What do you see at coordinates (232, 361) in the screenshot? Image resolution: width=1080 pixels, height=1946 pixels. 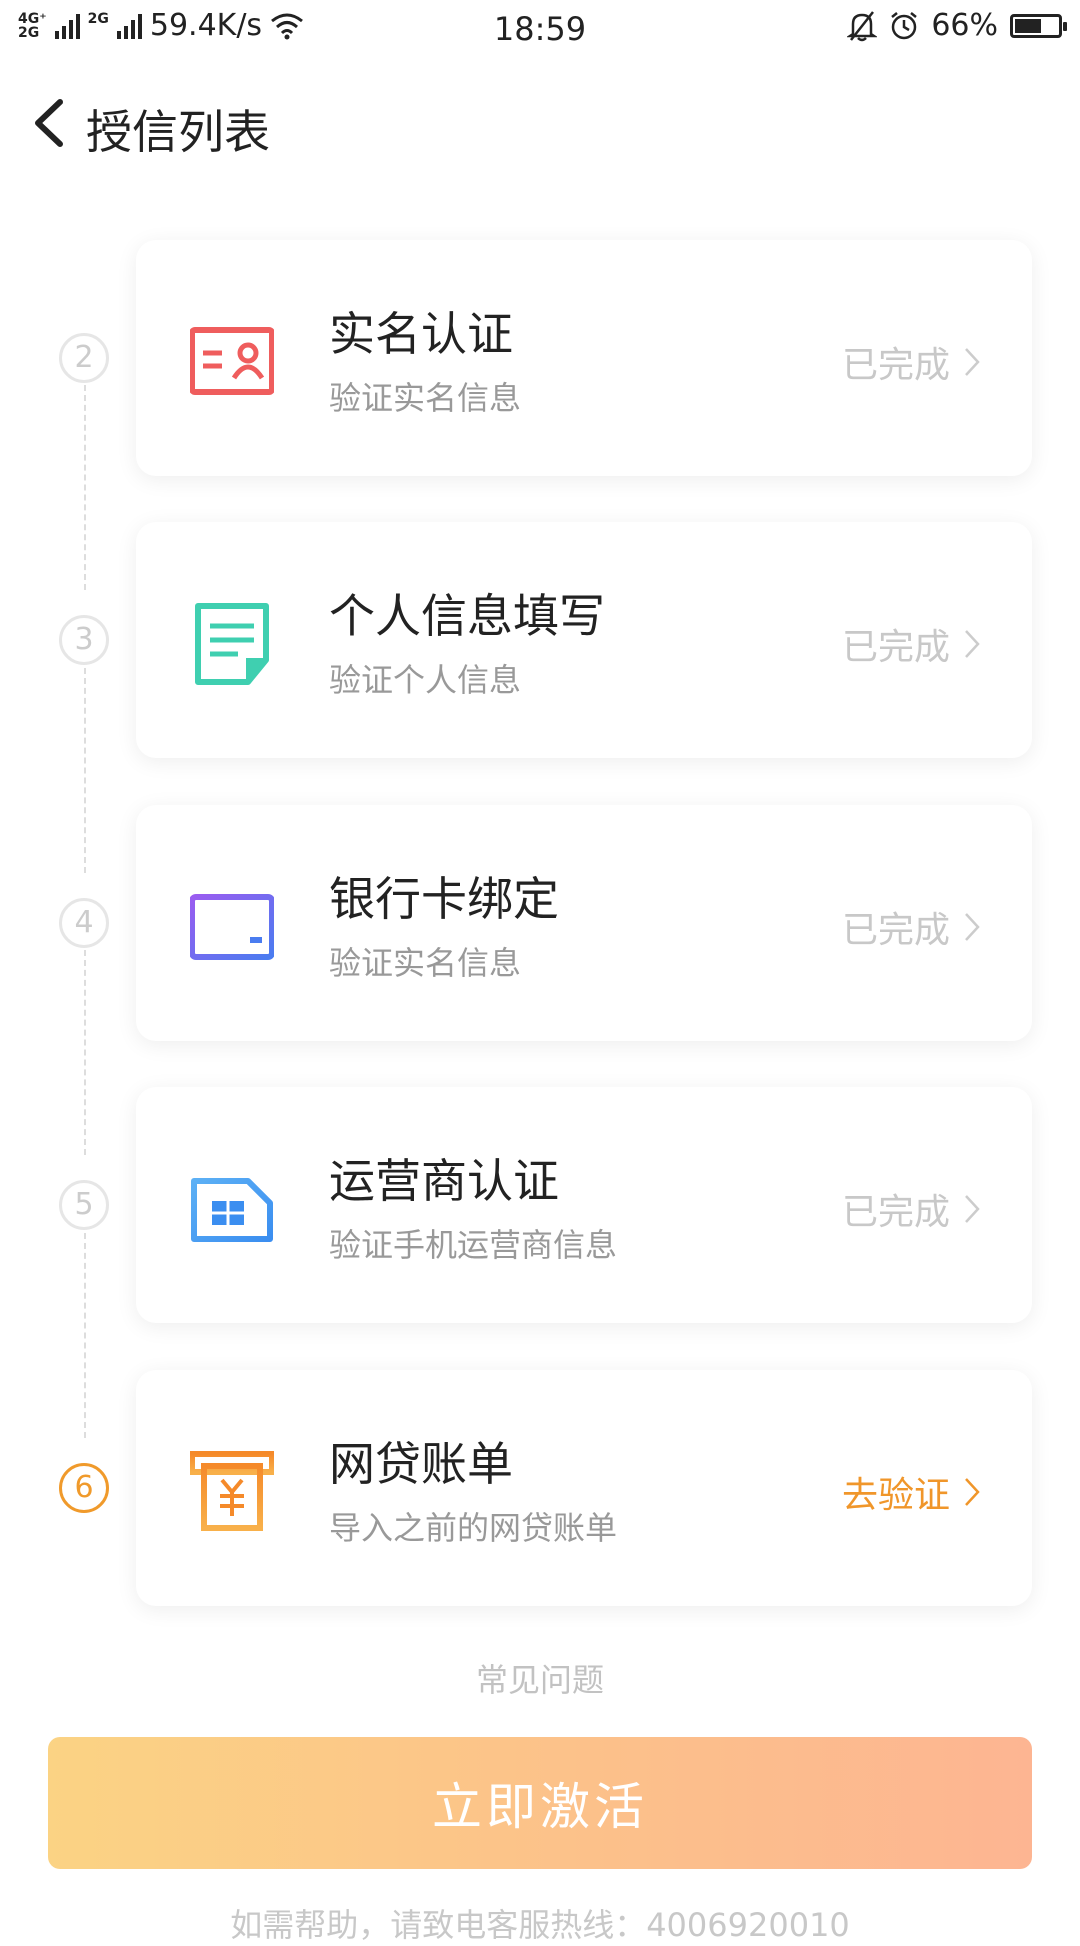 I see `id-card-icon` at bounding box center [232, 361].